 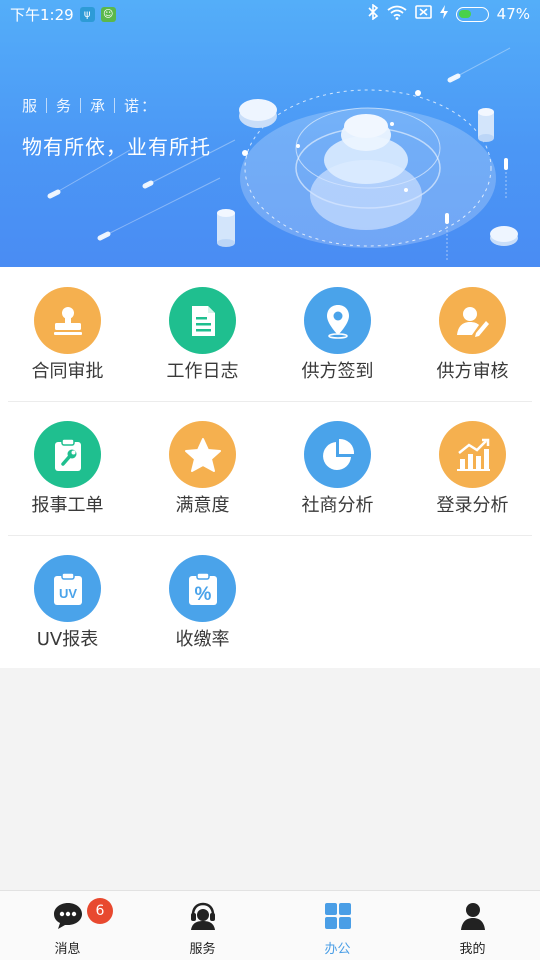 I want to click on grid-item-work-order: 报事工单, so click(x=67, y=468).